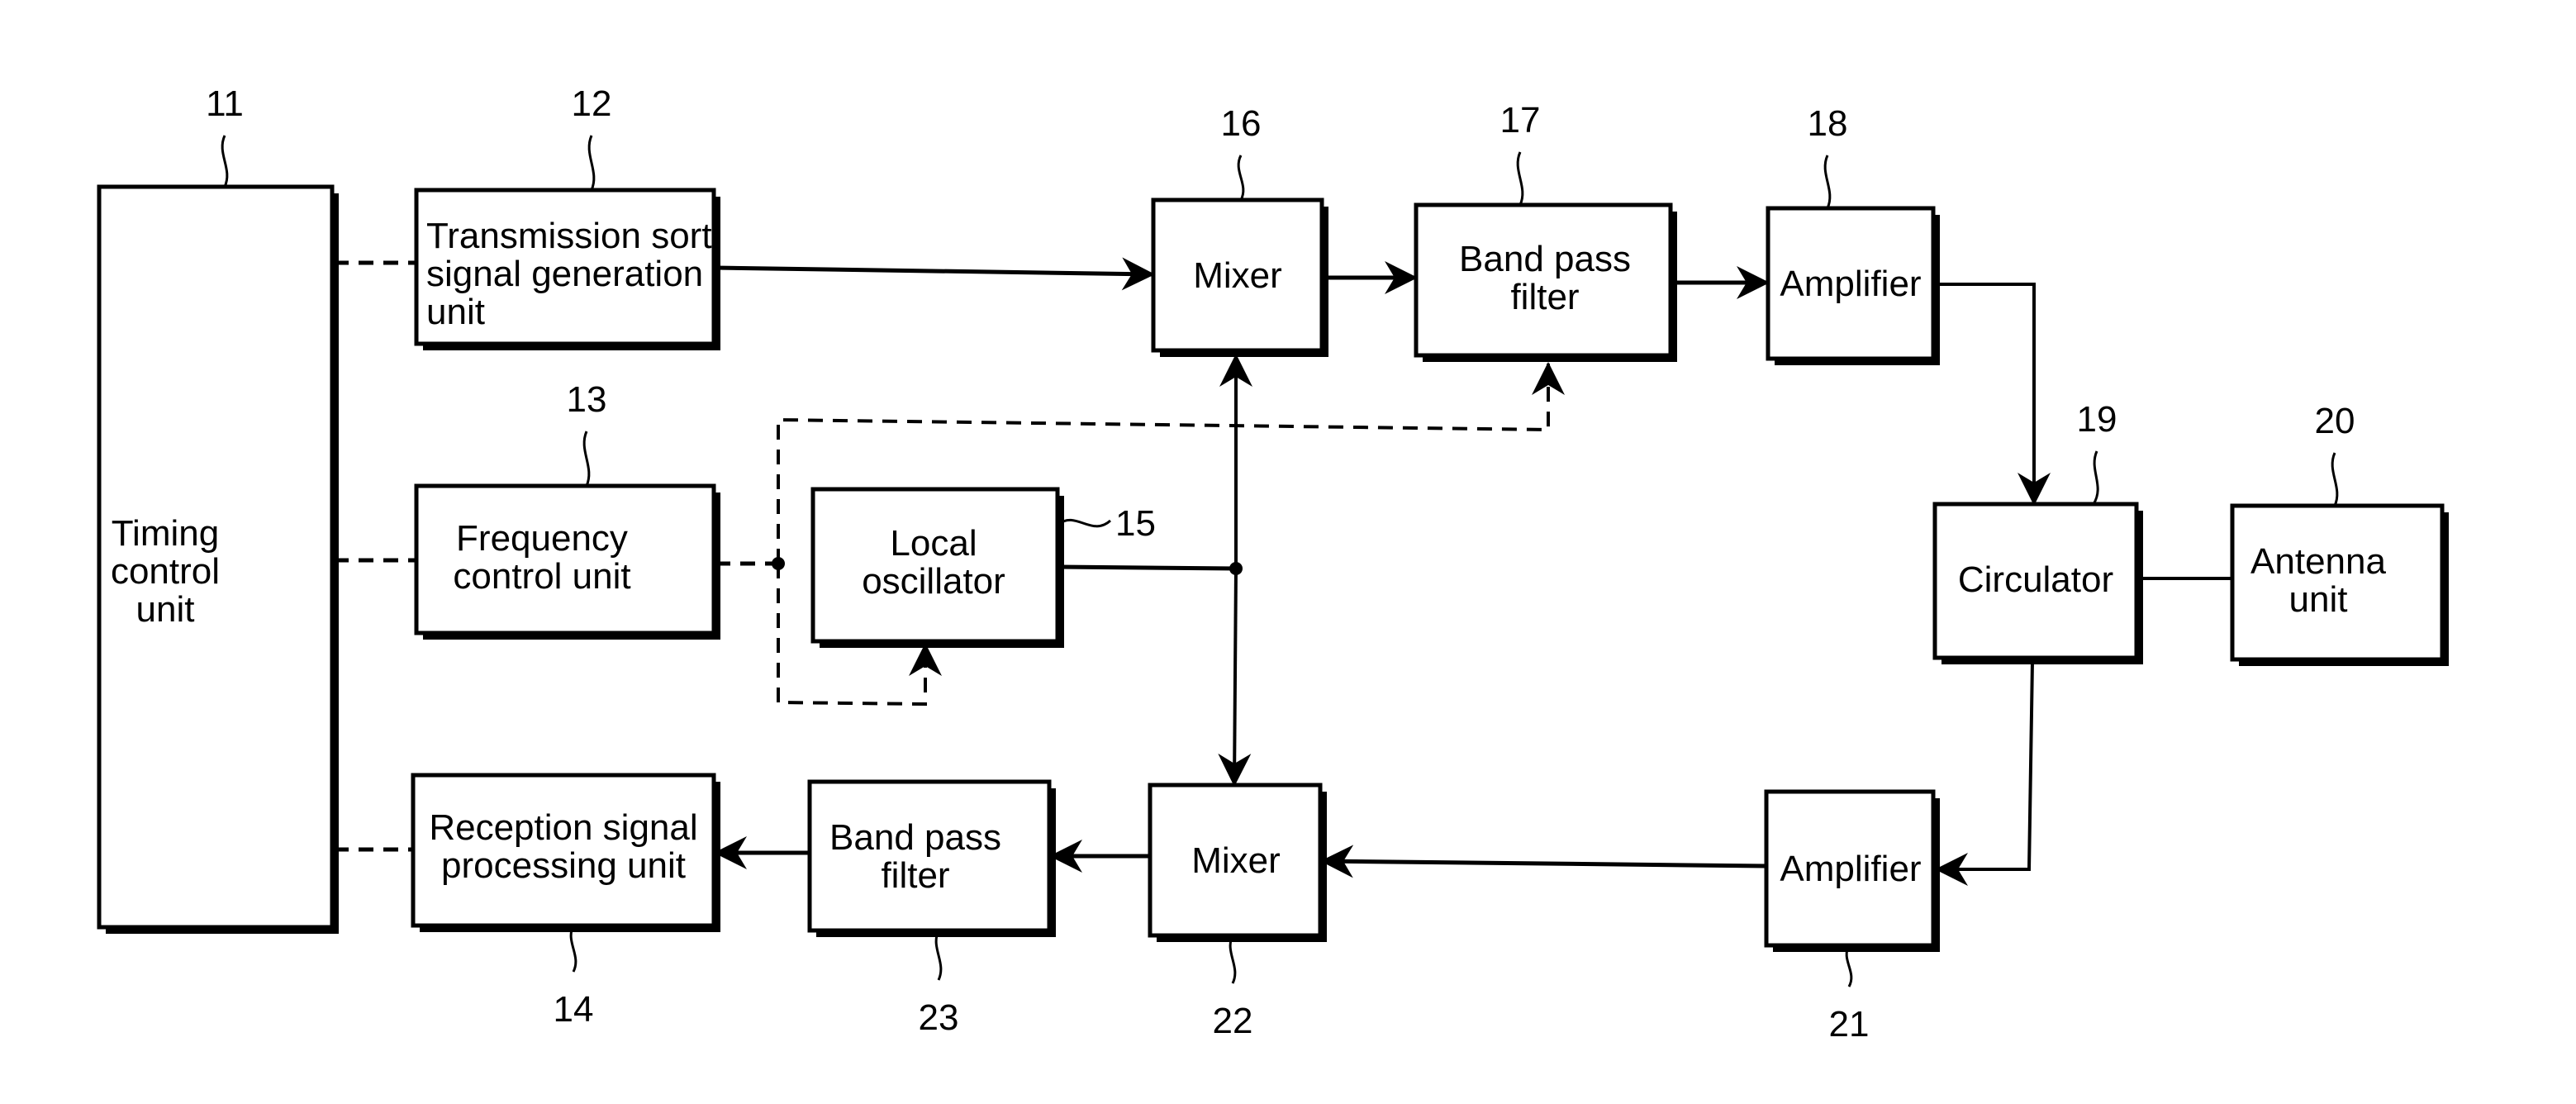 The width and height of the screenshot is (2576, 1104). I want to click on ref-12: 12, so click(592, 137).